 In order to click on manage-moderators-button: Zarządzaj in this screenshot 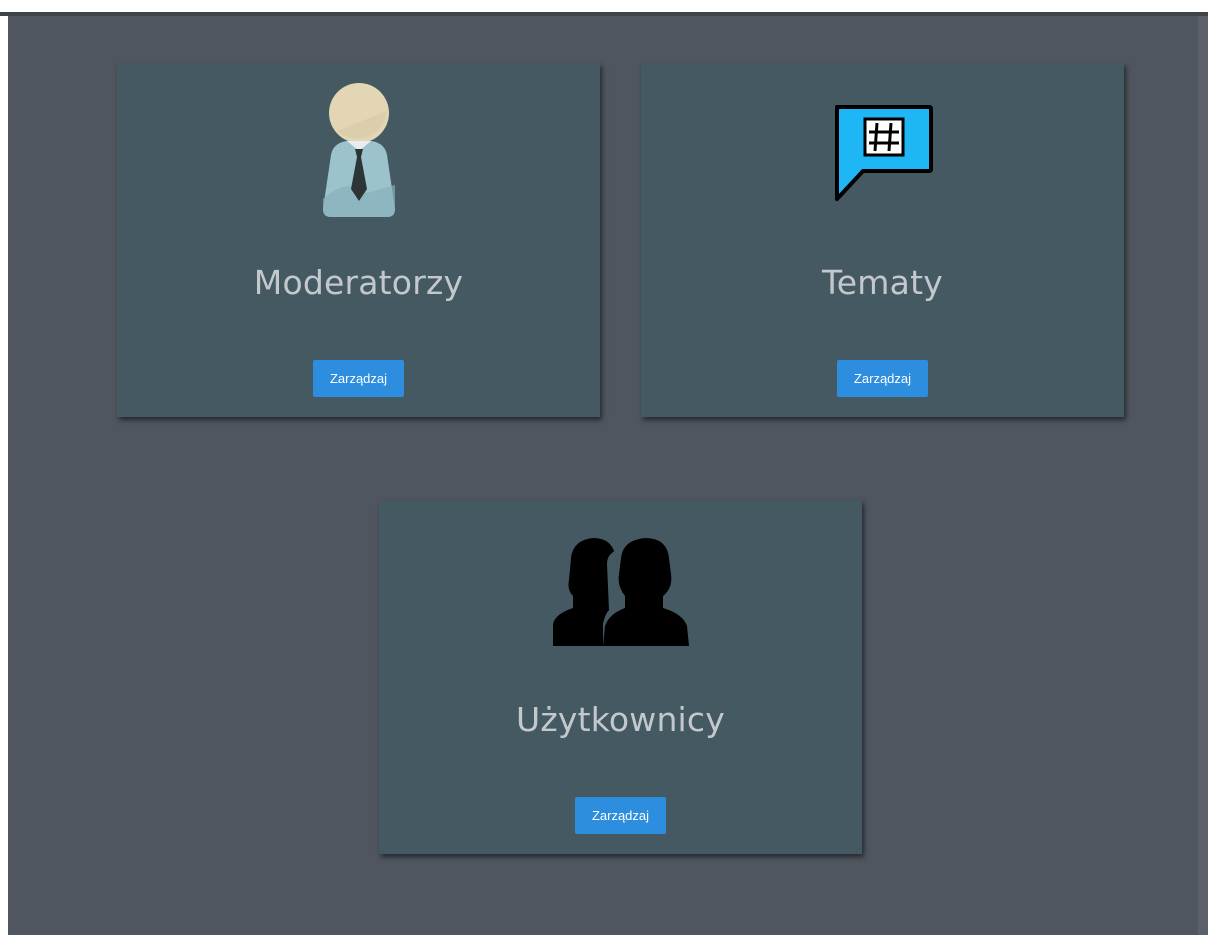, I will do `click(358, 378)`.